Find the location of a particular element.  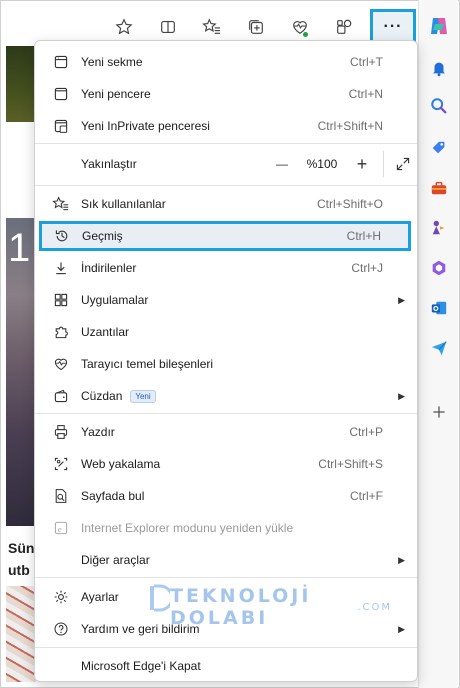

menu-item-browser-essentials: Tarayıcı temel bileşenleri is located at coordinates (227, 364).